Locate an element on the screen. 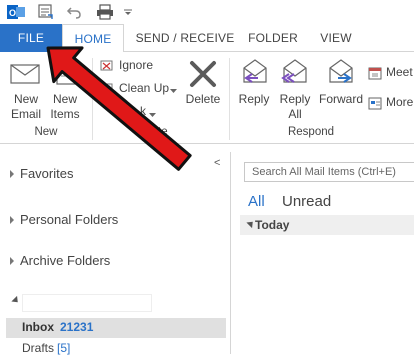  collapse-pane-button: < is located at coordinates (217, 163).